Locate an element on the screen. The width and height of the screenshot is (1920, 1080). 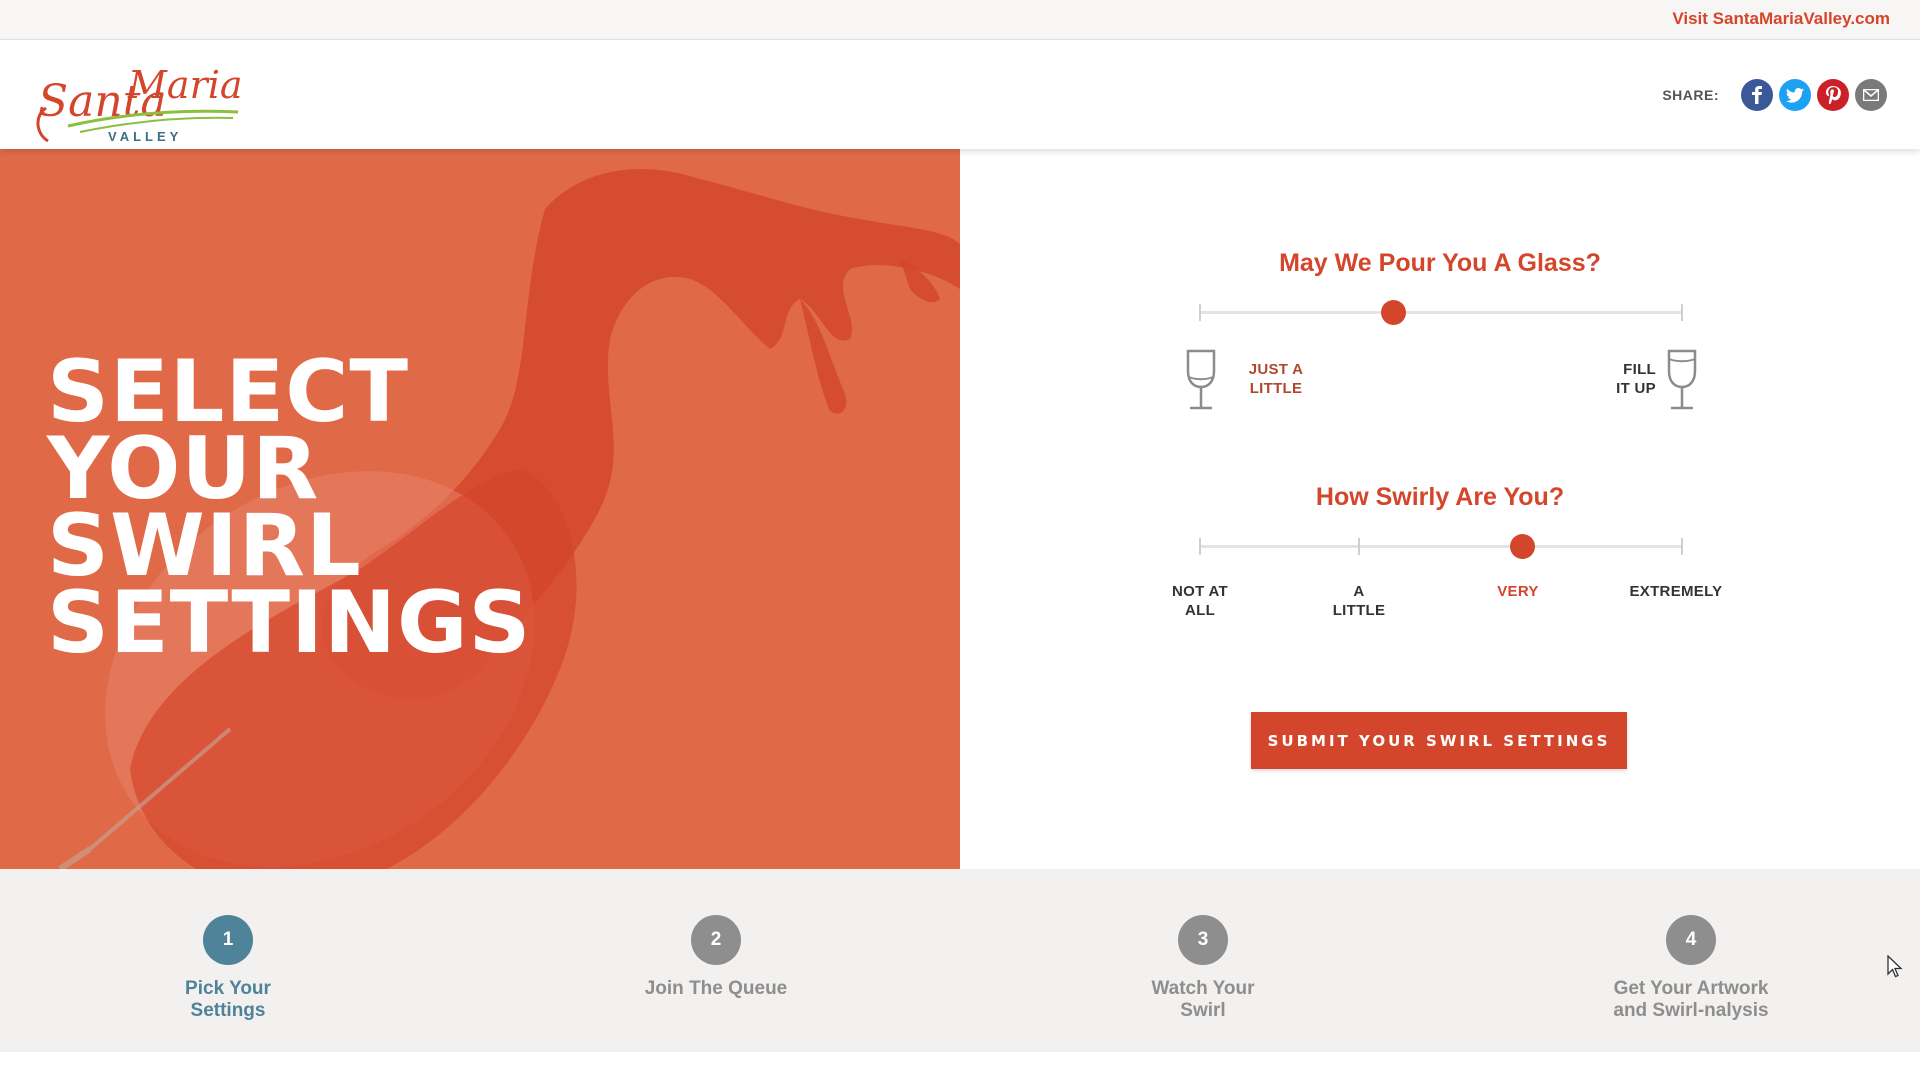
site-header: Santa Maria VALLEY SHARE: is located at coordinates (960, 94).